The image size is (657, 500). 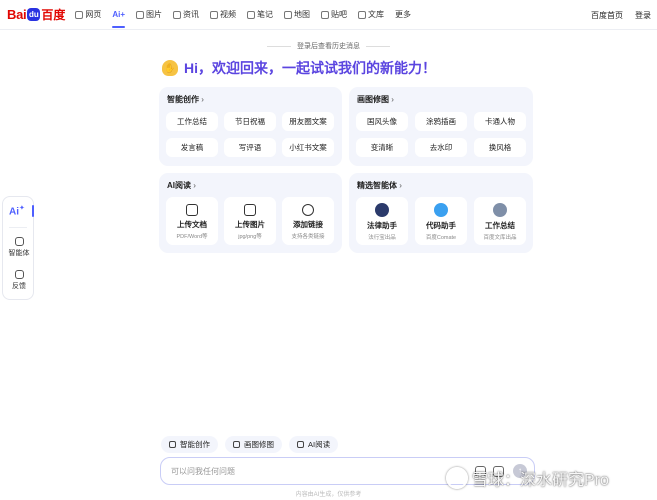 What do you see at coordinates (19, 274) in the screenshot?
I see `feedback-icon` at bounding box center [19, 274].